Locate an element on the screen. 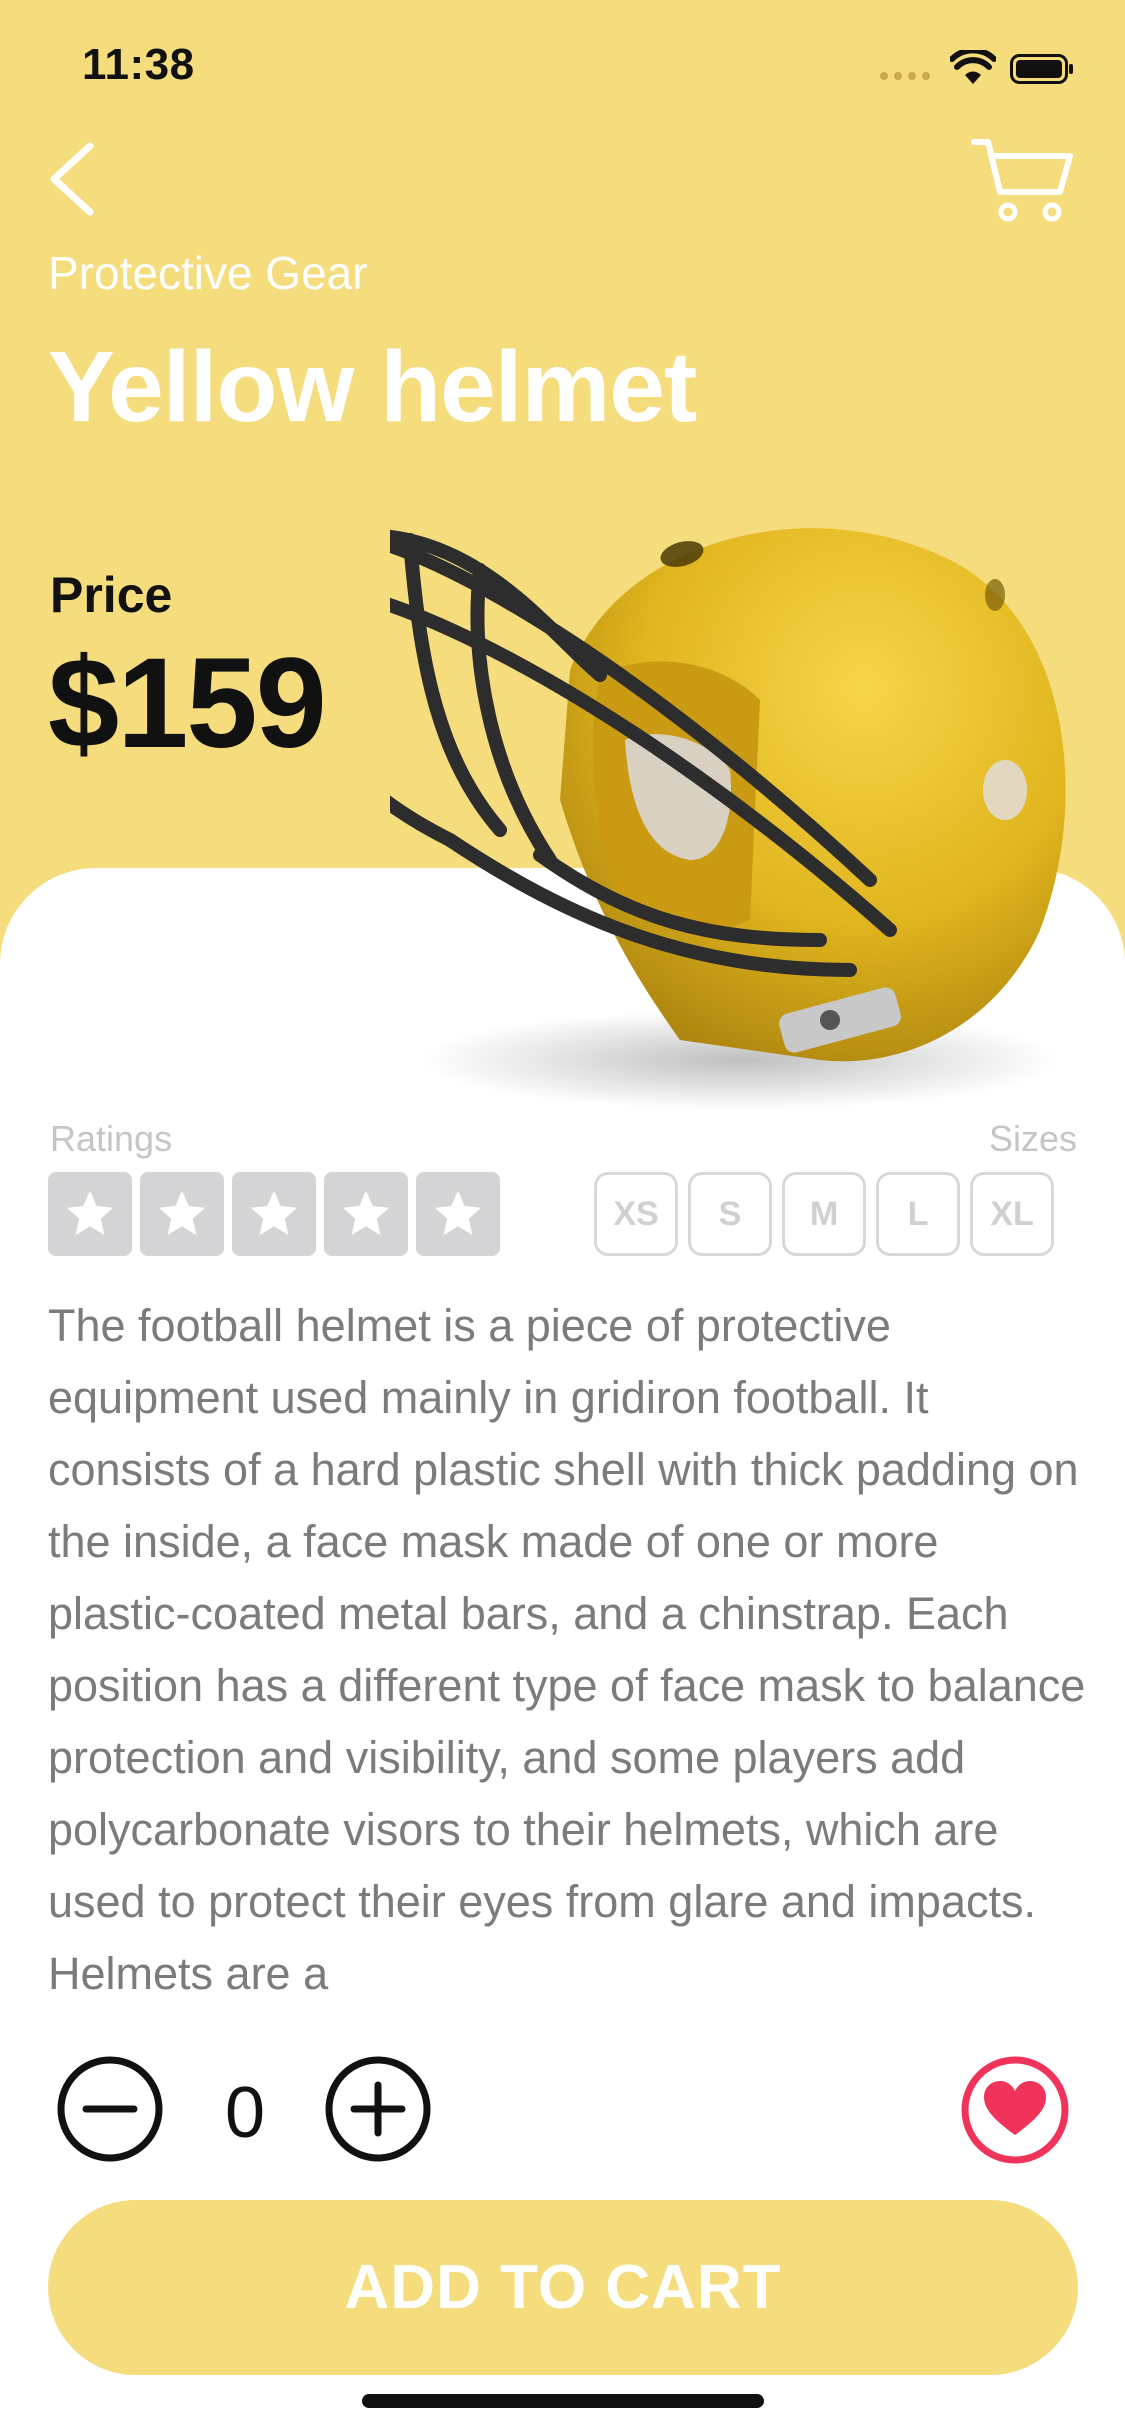 This screenshot has width=1125, height=2436. status-time: 11:38 is located at coordinates (138, 64).